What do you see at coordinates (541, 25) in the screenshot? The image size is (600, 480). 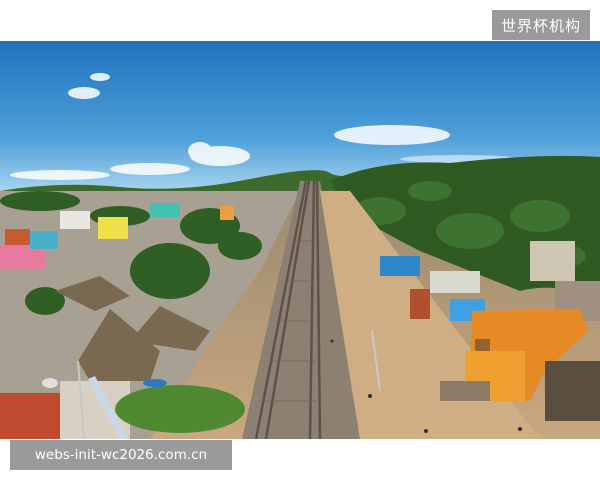 I see `brand-watermark: 世界杯机构` at bounding box center [541, 25].